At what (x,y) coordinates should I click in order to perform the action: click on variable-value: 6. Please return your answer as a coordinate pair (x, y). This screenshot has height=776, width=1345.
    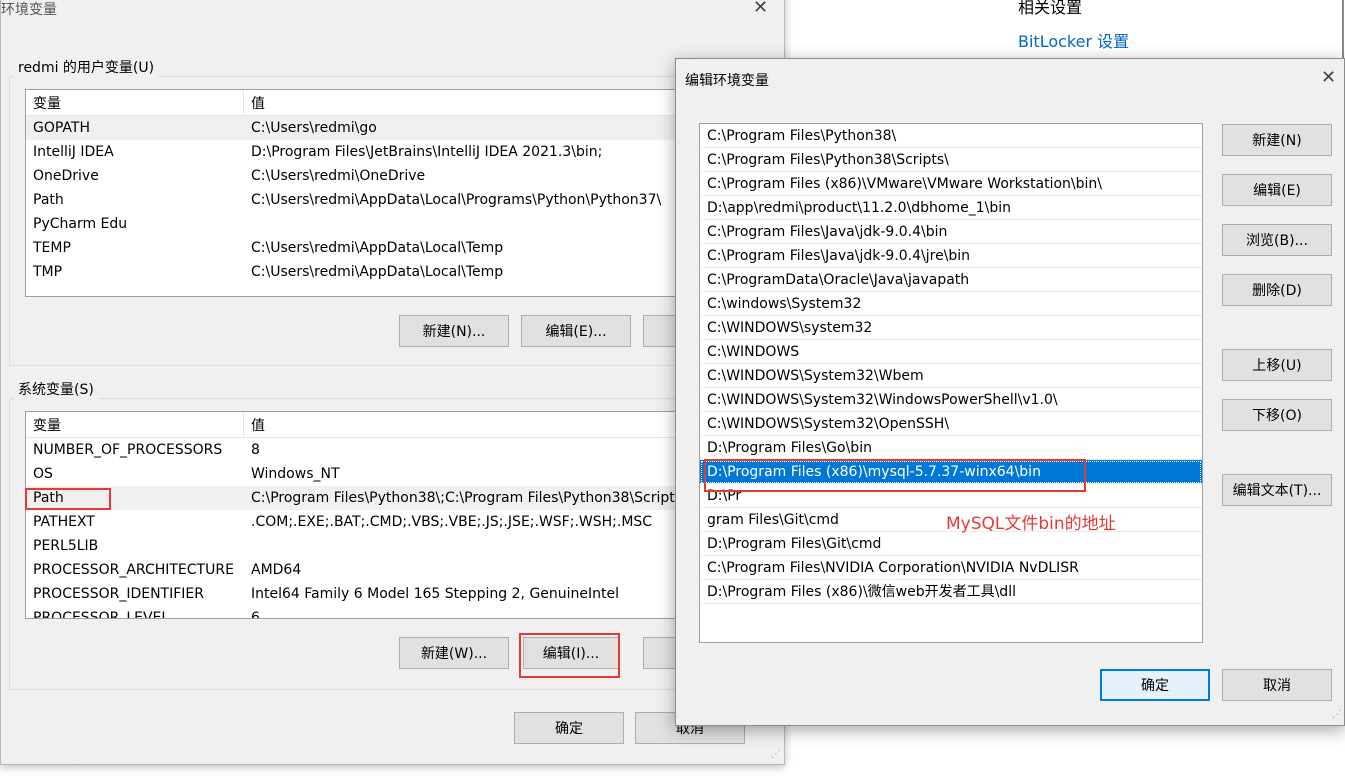
    Looking at the image, I should click on (255, 614).